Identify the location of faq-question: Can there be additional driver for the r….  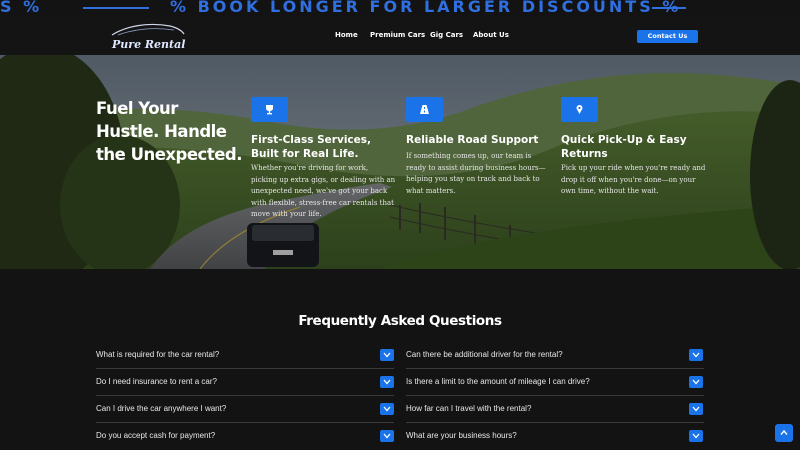
(484, 354).